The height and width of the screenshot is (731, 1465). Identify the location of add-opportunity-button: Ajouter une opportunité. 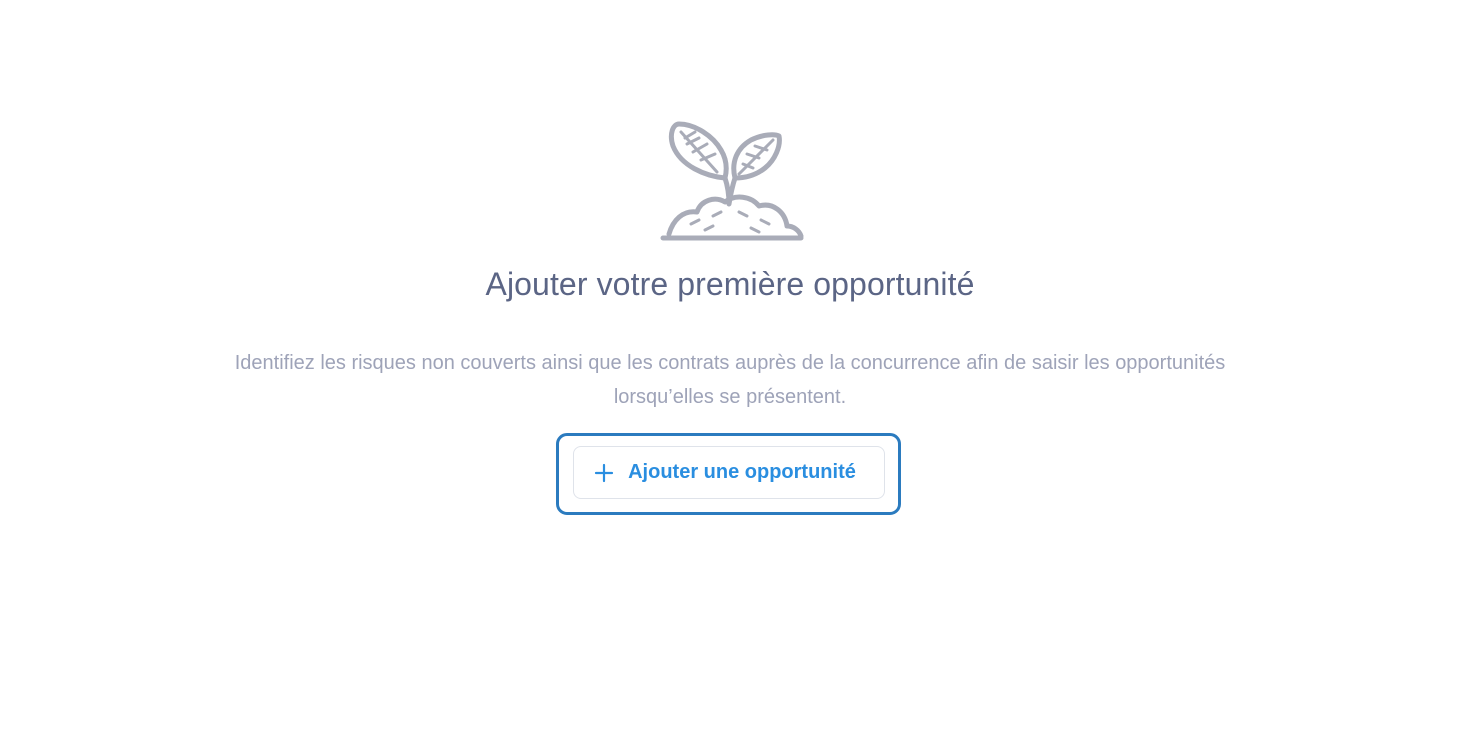
(729, 472).